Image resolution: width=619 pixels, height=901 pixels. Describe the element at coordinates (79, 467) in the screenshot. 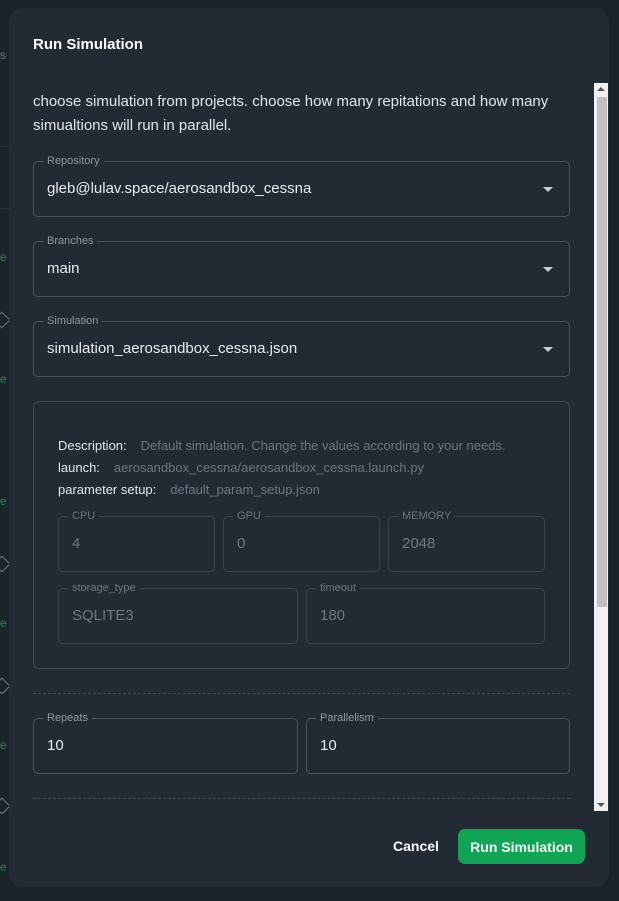

I see `launch-label: launch:` at that location.